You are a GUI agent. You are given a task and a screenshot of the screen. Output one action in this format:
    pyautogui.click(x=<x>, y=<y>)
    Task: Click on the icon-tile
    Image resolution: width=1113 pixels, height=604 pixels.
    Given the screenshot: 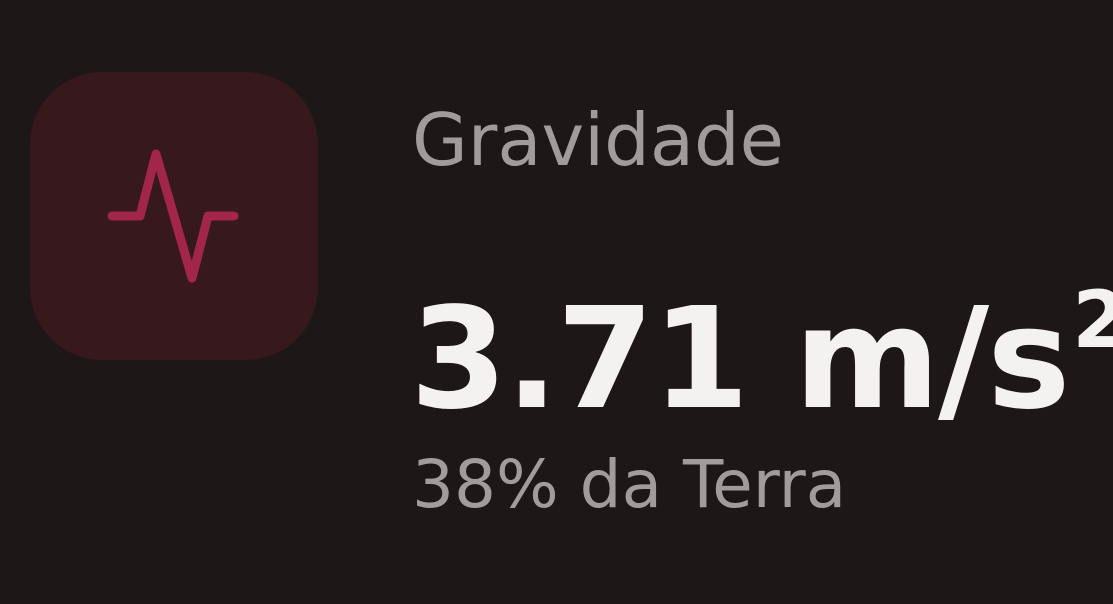 What is the action you would take?
    pyautogui.click(x=174, y=216)
    